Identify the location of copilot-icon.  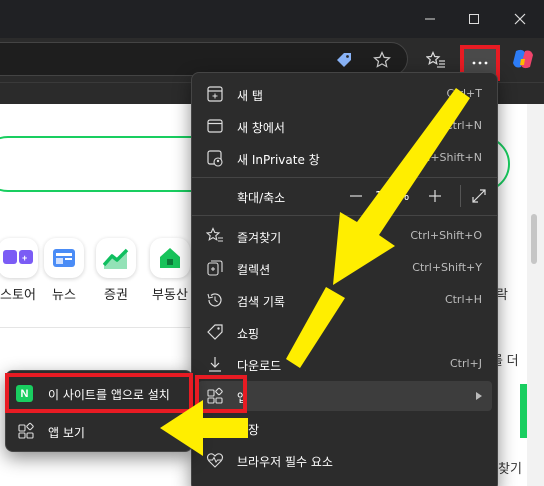
(523, 59).